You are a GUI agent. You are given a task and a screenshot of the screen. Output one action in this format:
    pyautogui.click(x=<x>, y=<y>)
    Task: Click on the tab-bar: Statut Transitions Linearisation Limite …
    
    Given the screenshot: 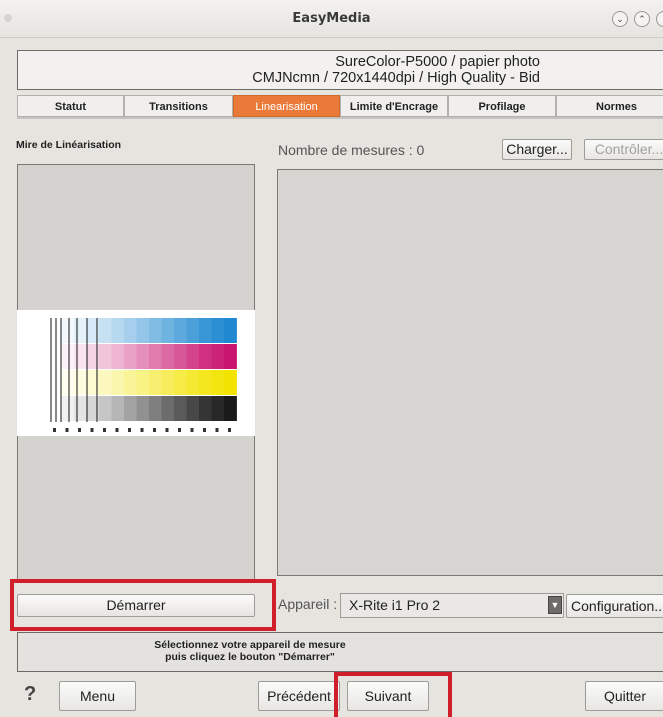 What is the action you would take?
    pyautogui.click(x=340, y=107)
    